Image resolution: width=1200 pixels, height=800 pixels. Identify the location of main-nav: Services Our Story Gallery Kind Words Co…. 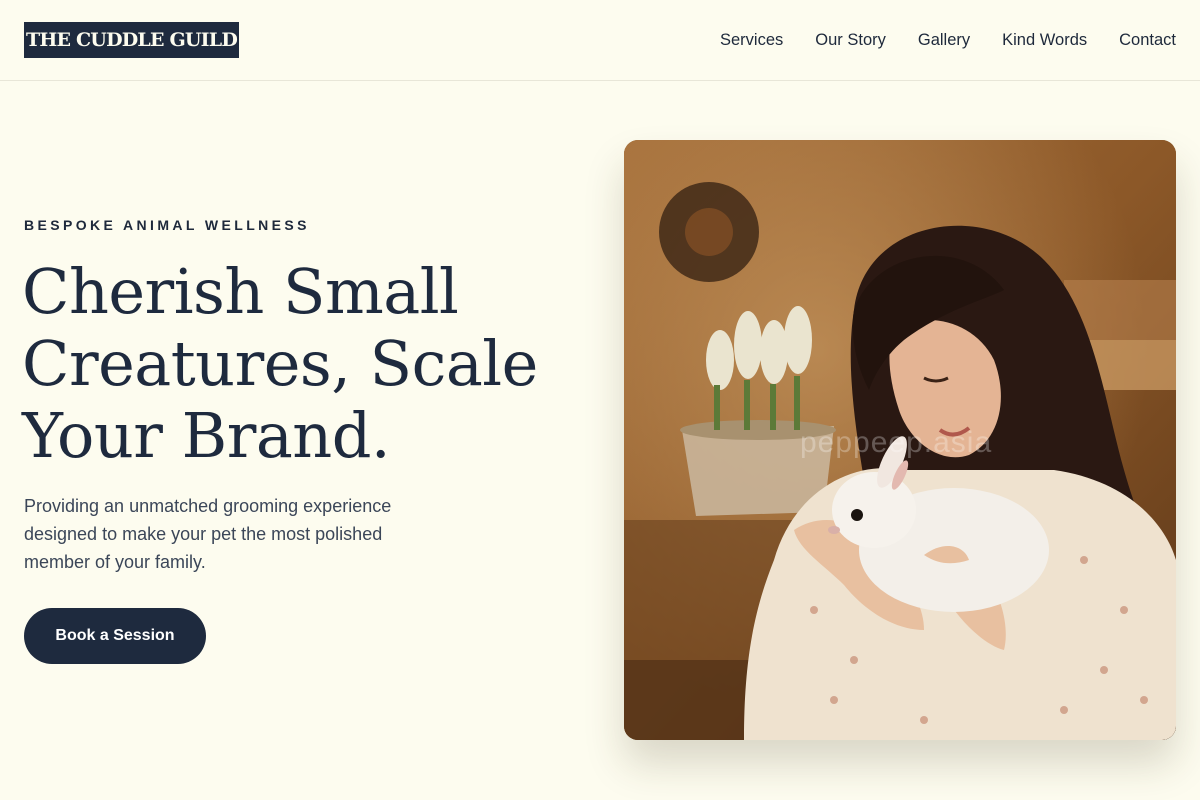
(948, 40).